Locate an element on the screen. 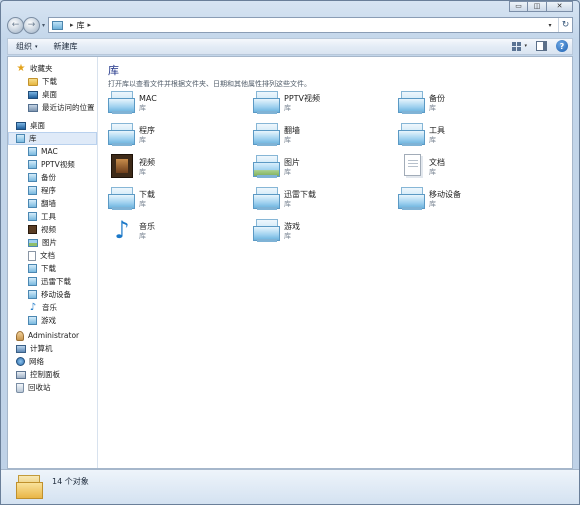 The image size is (580, 505). navigation-bar: ← → ▾ ▸ 库 ▸ ▾ ↻ is located at coordinates (290, 25).